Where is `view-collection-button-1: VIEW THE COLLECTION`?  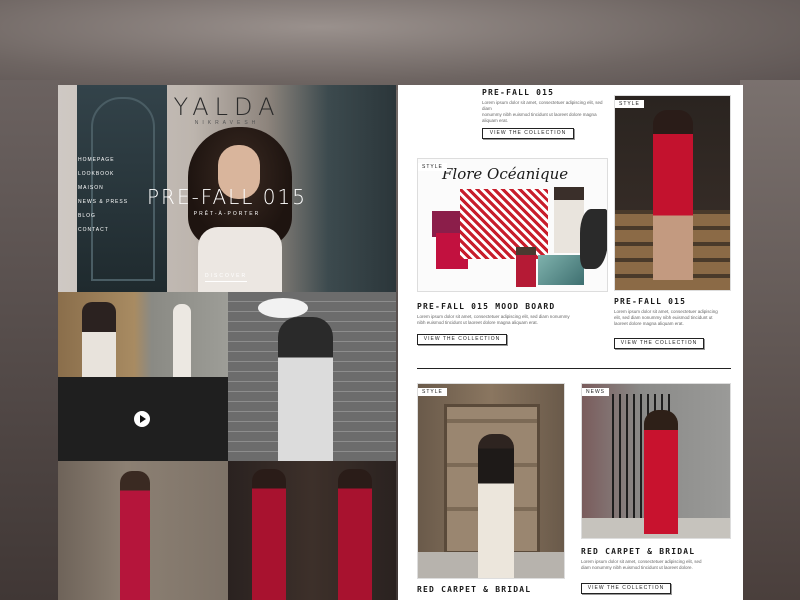
view-collection-button-1: VIEW THE COLLECTION is located at coordinates (528, 133).